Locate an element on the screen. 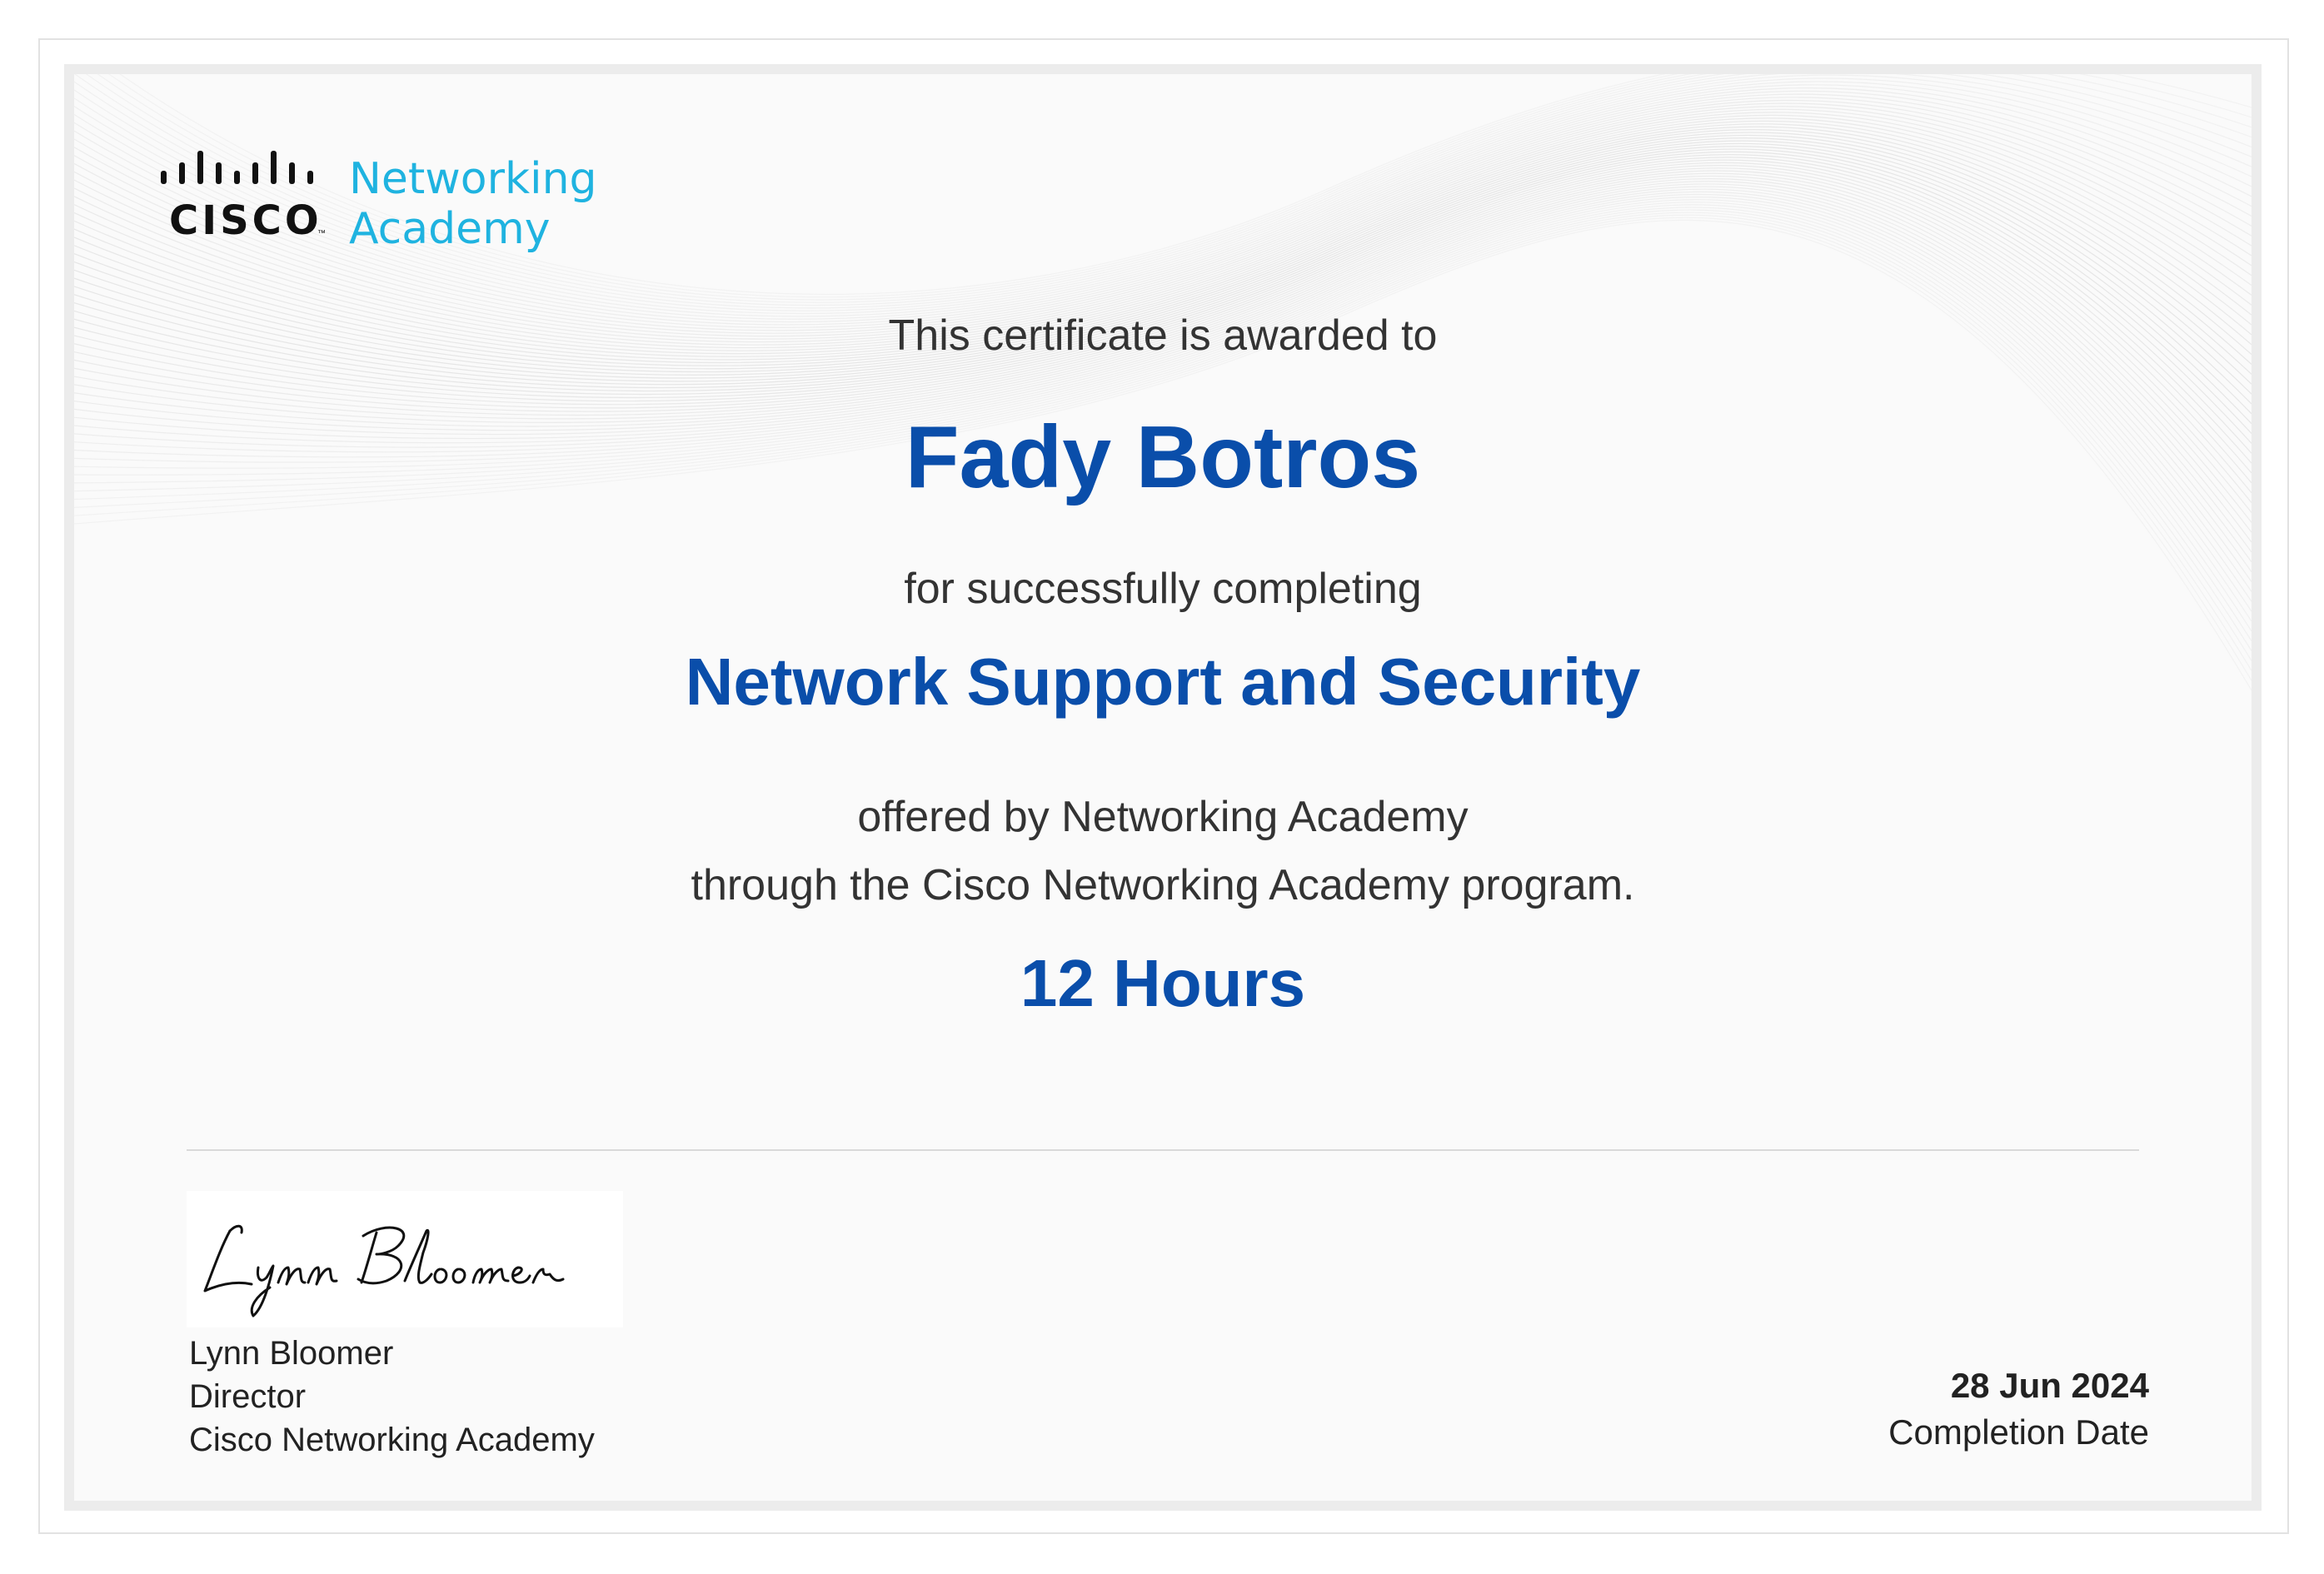  logo-product-line2: Academy is located at coordinates (450, 229).